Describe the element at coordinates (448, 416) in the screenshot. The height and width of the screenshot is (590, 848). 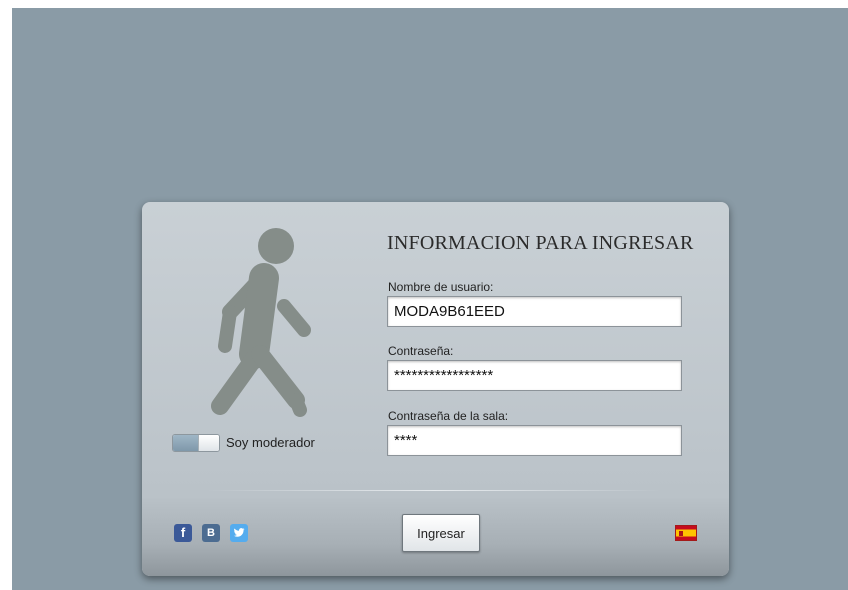
I see `room-password-label: Contraseña de la sala:` at that location.